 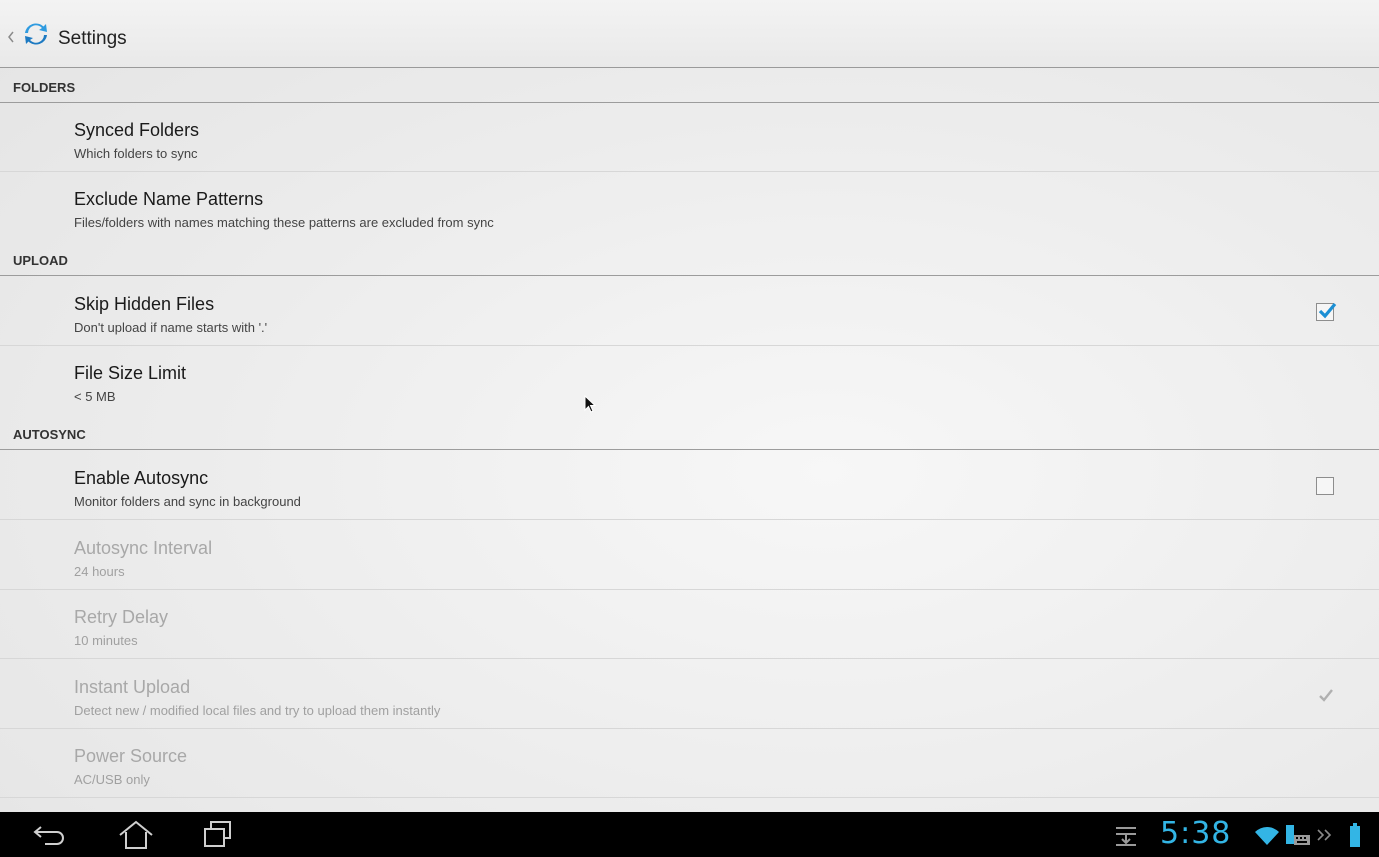 I want to click on pref-title: Synced Folders, so click(x=137, y=130).